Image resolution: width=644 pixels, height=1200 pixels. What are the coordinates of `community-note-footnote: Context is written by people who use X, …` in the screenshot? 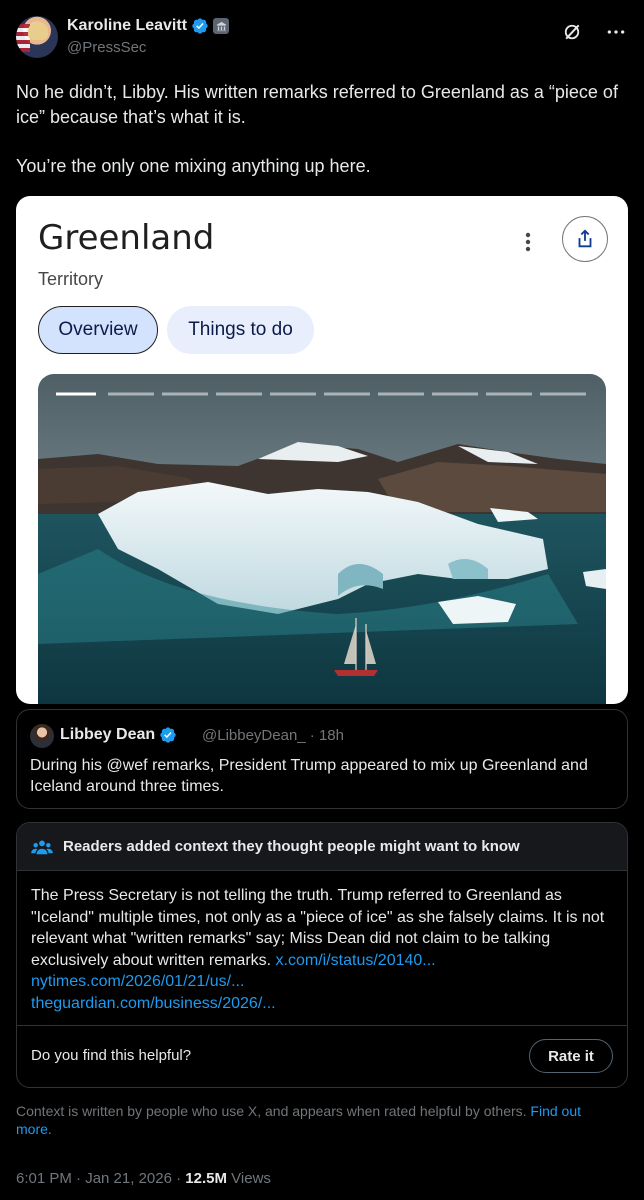 It's located at (316, 1120).